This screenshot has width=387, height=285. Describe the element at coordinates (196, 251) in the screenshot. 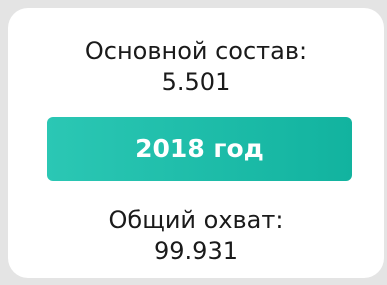

I see `total-reach-value: 99.931` at that location.